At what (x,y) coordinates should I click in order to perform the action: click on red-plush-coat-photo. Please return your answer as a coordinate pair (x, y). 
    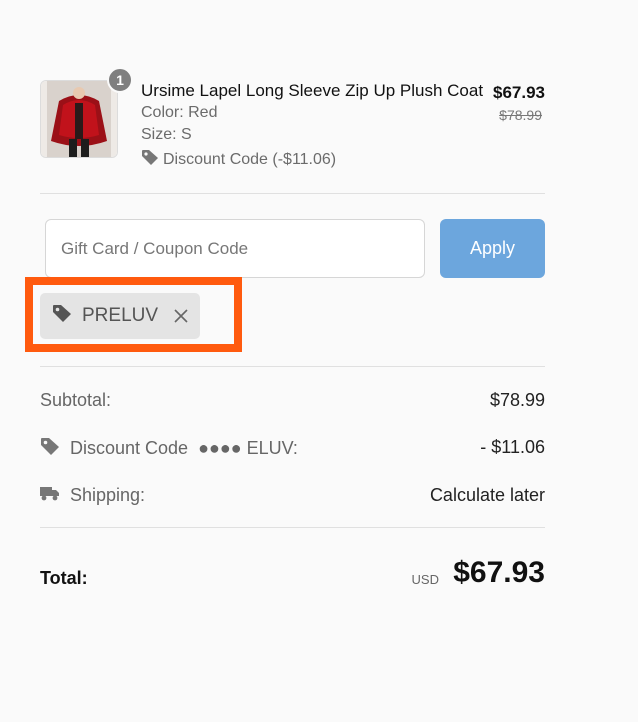
    Looking at the image, I should click on (79, 119).